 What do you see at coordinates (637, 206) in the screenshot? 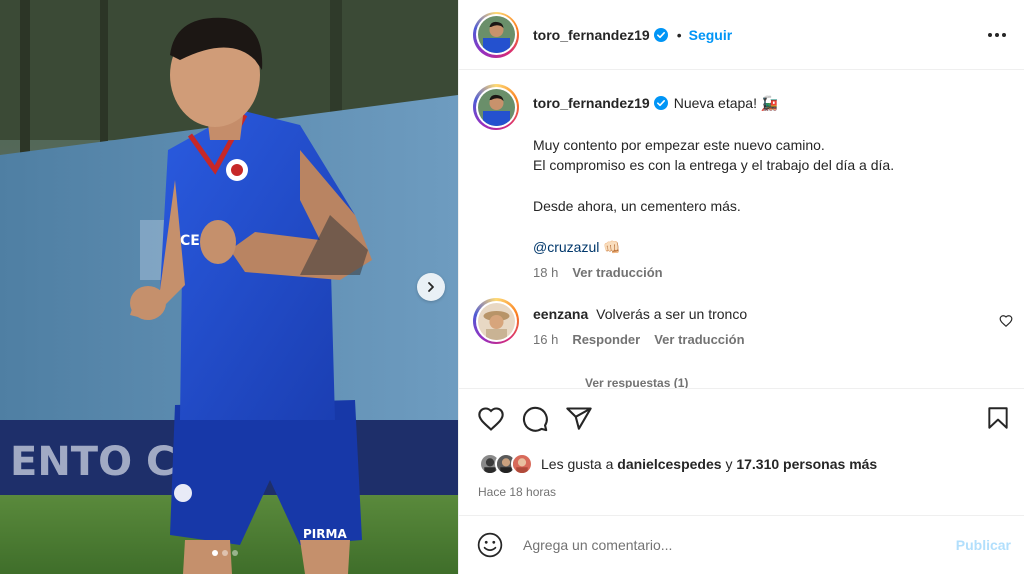
I see `caption-line: Desde ahora, un cementero más.` at bounding box center [637, 206].